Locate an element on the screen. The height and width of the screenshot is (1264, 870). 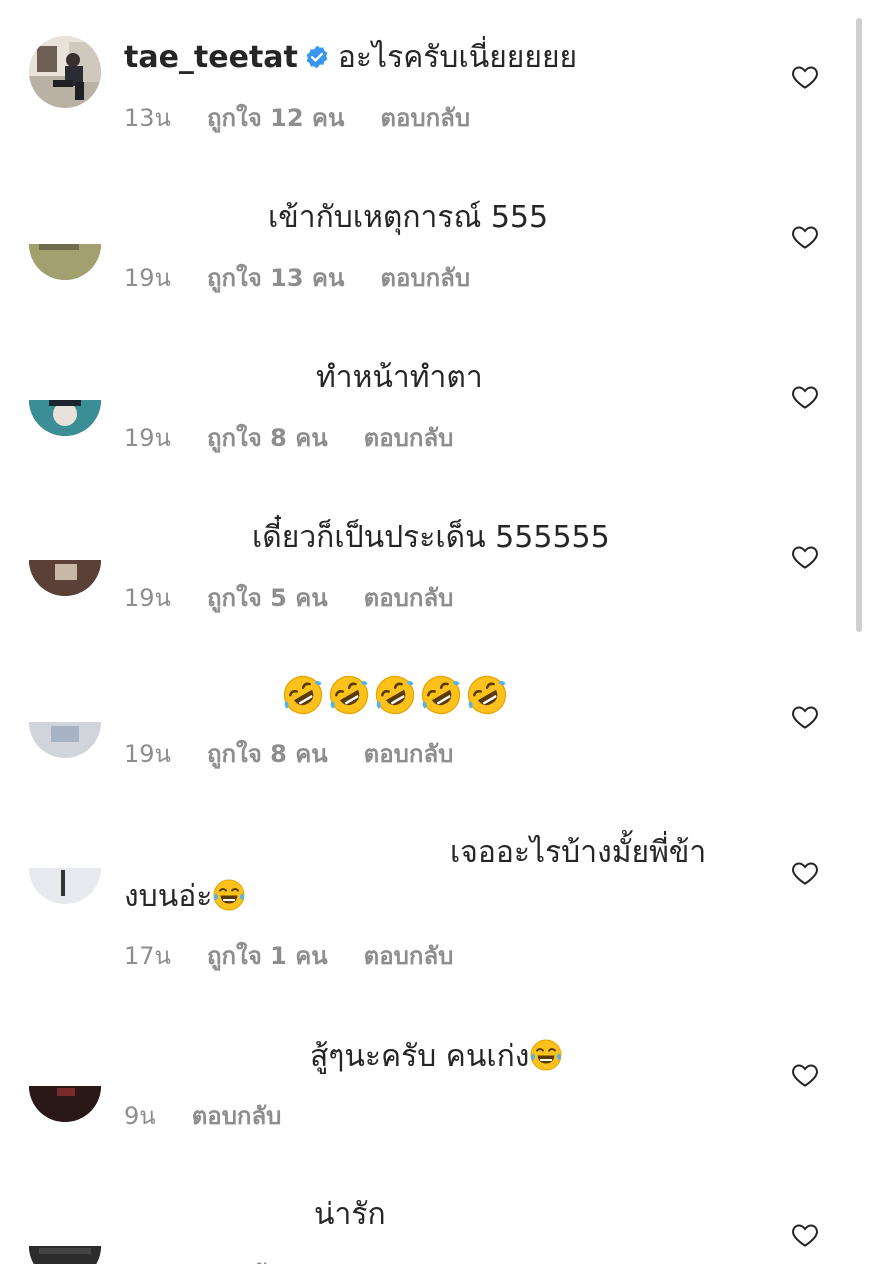
comment-text: สู้ๆนะครับ คนเก่ง is located at coordinates (420, 1056).